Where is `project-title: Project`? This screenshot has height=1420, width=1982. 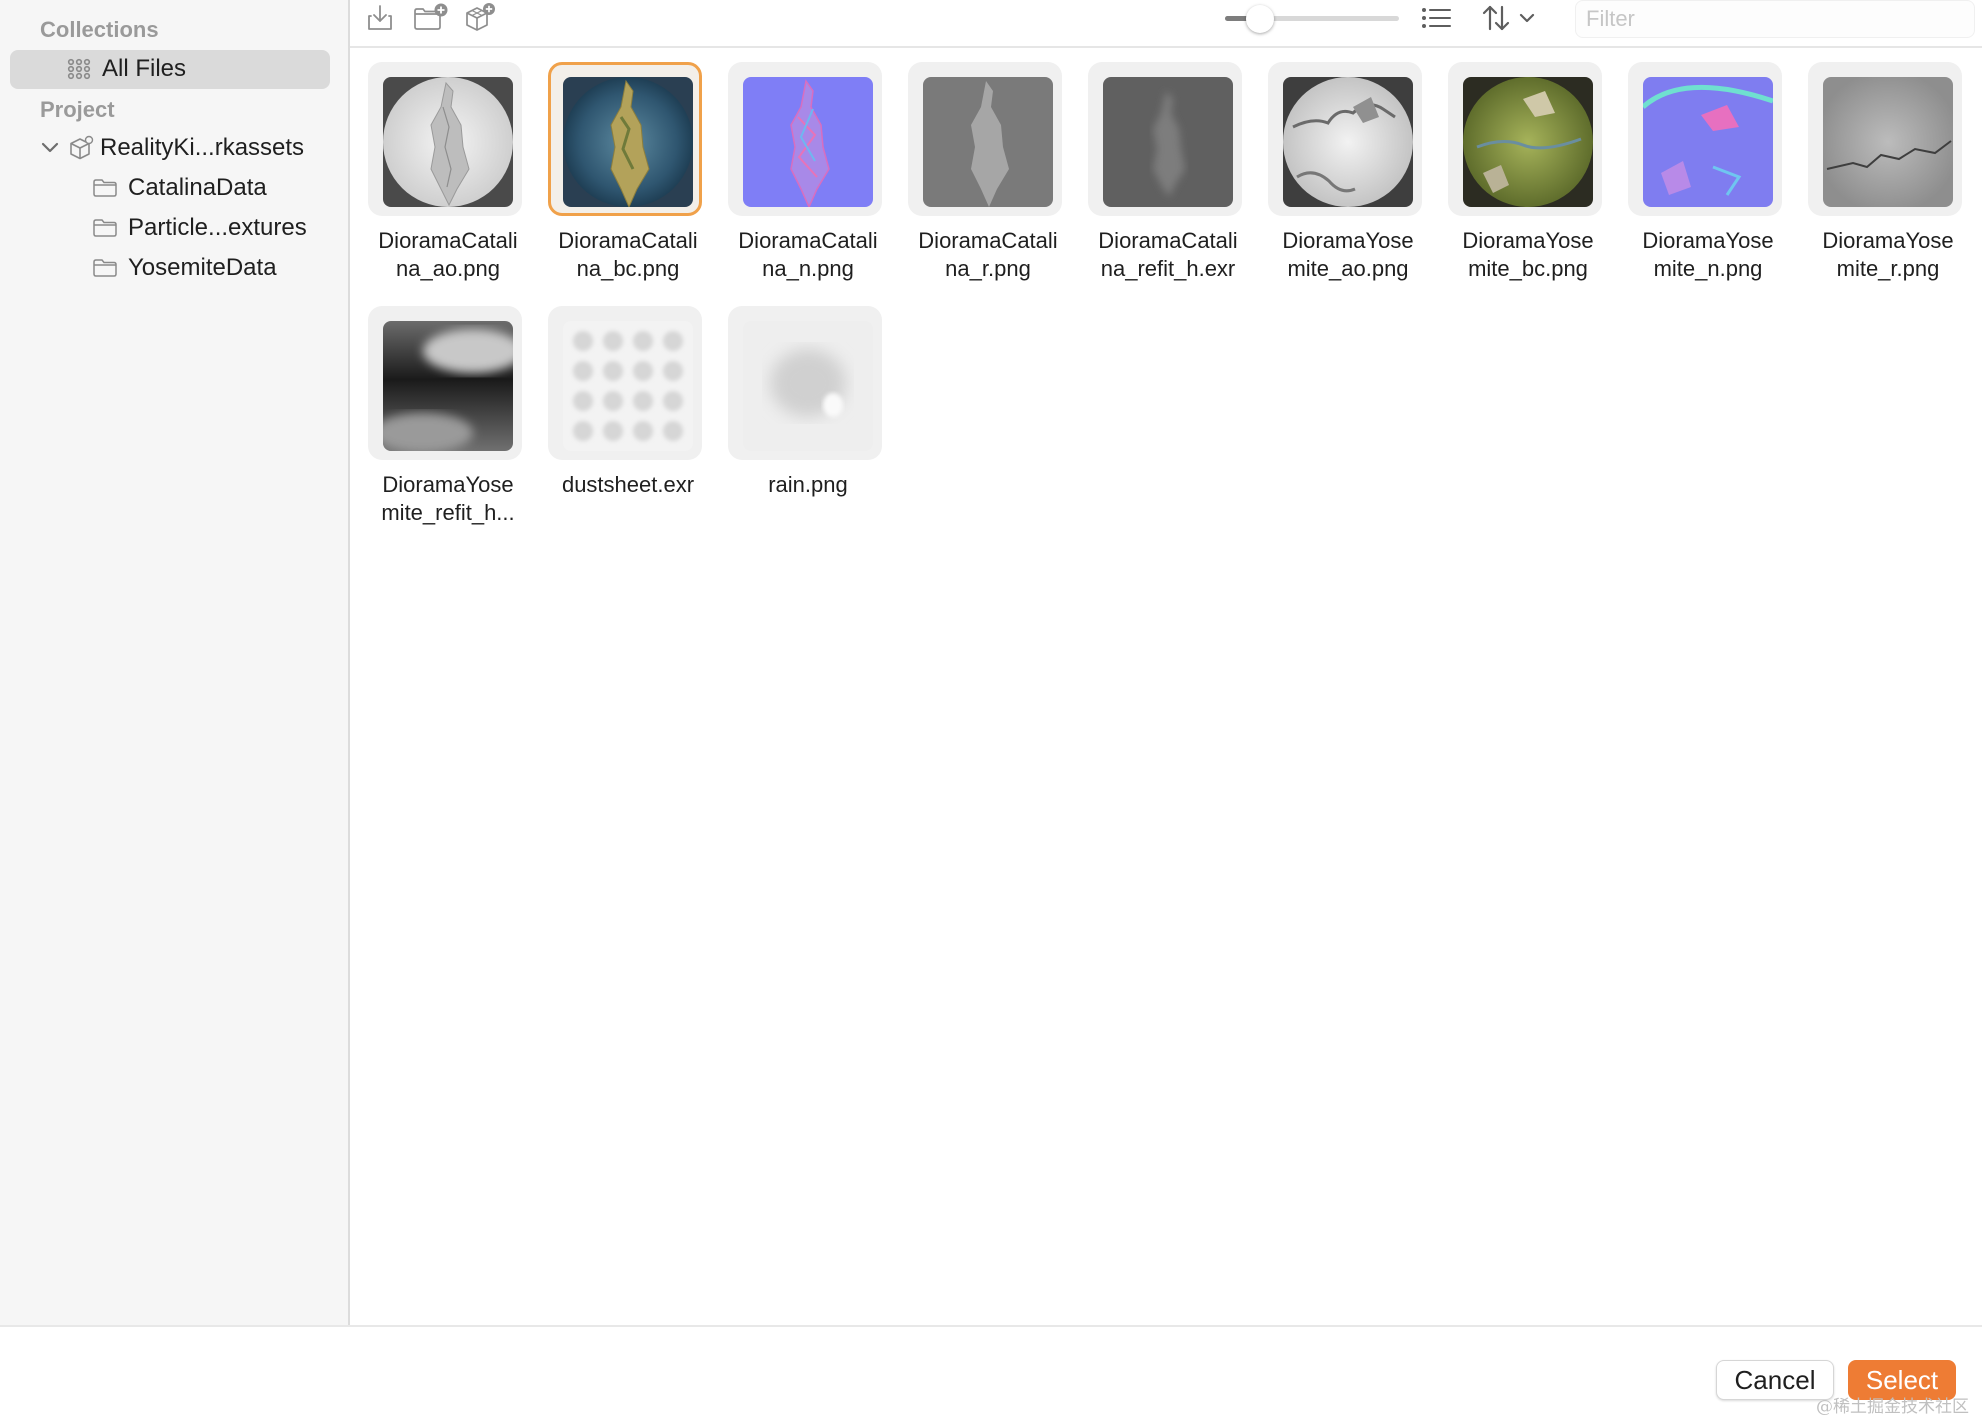
project-title: Project is located at coordinates (77, 109).